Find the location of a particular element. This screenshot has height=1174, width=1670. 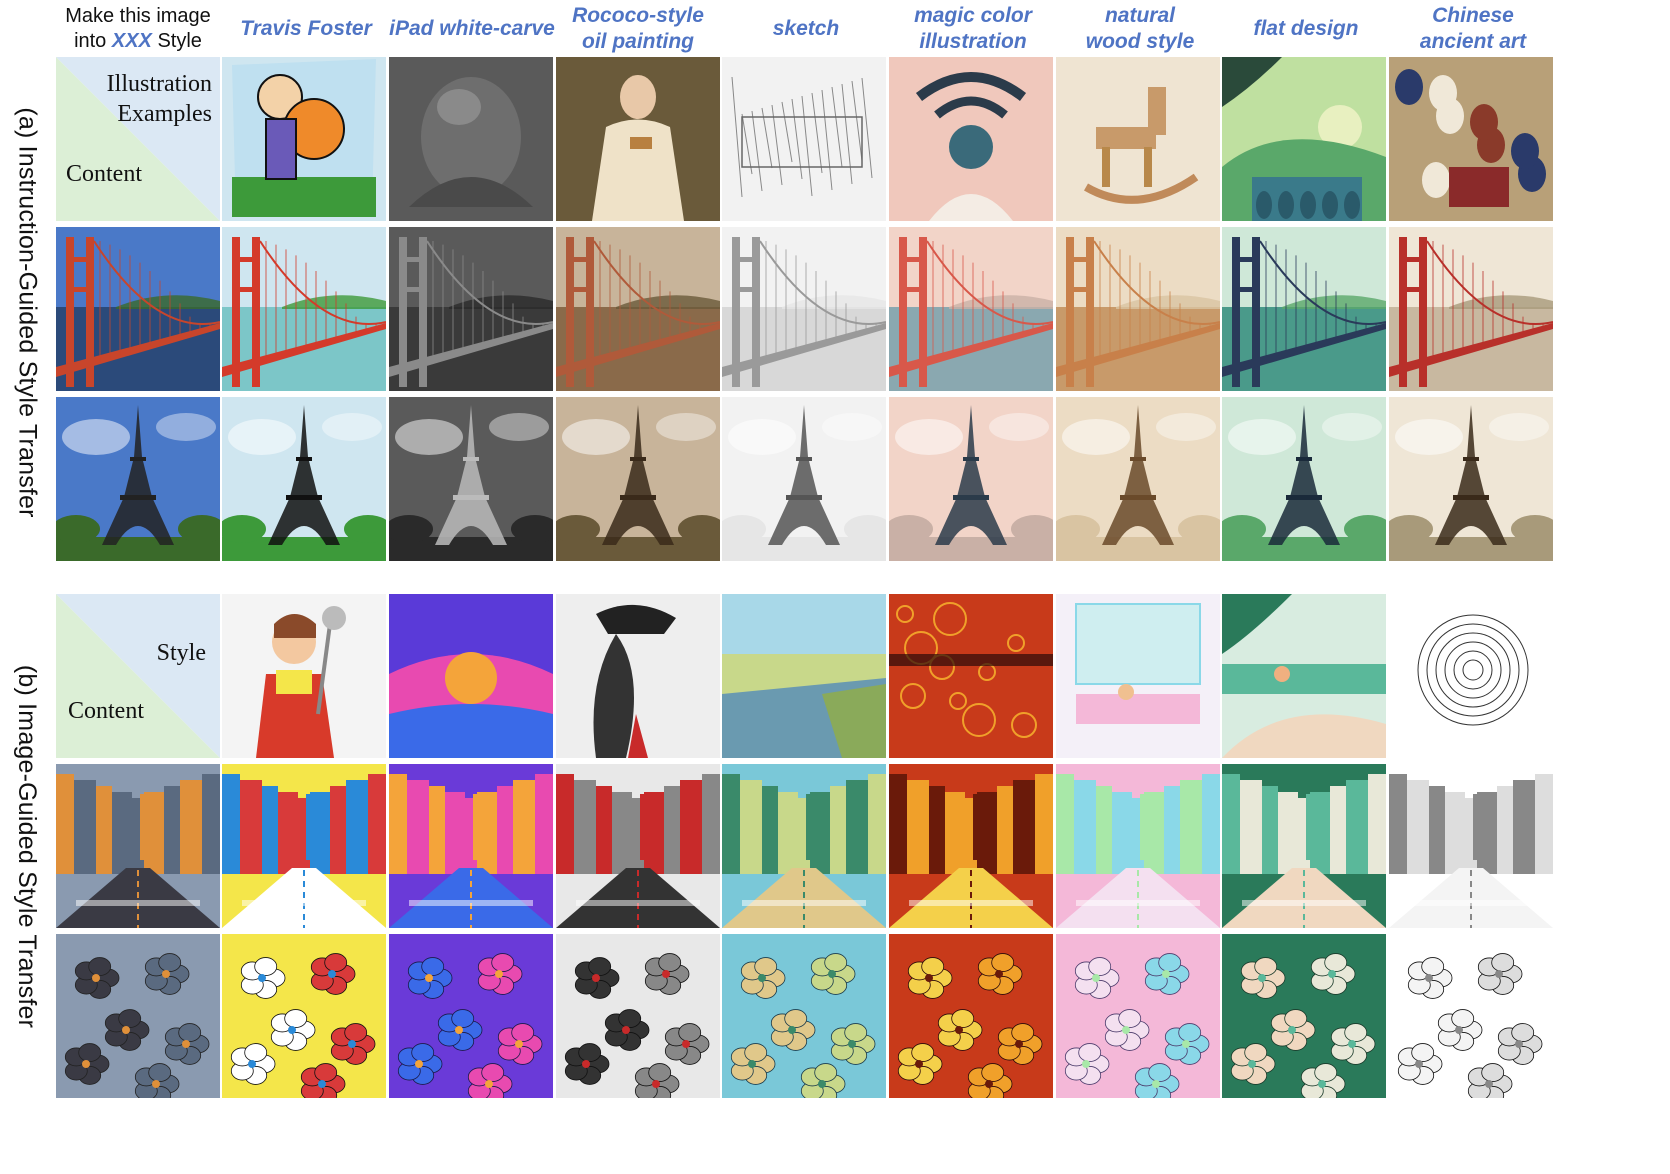

instruction-header: Make this image into XXX Style is located at coordinates (138, 29).